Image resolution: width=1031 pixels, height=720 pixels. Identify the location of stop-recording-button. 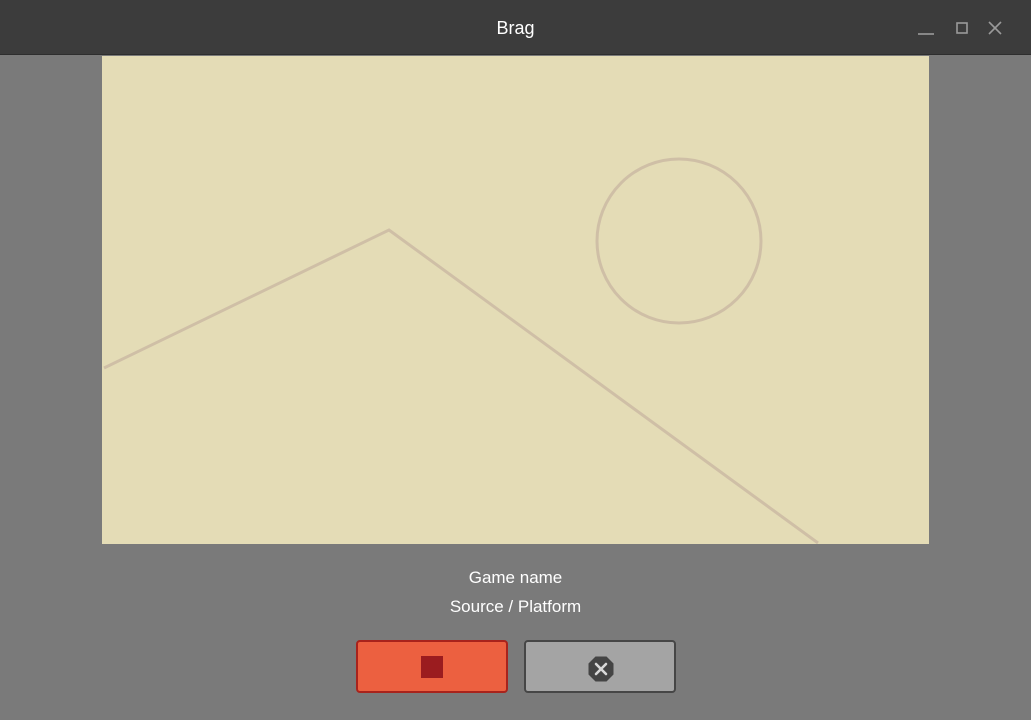
(432, 666).